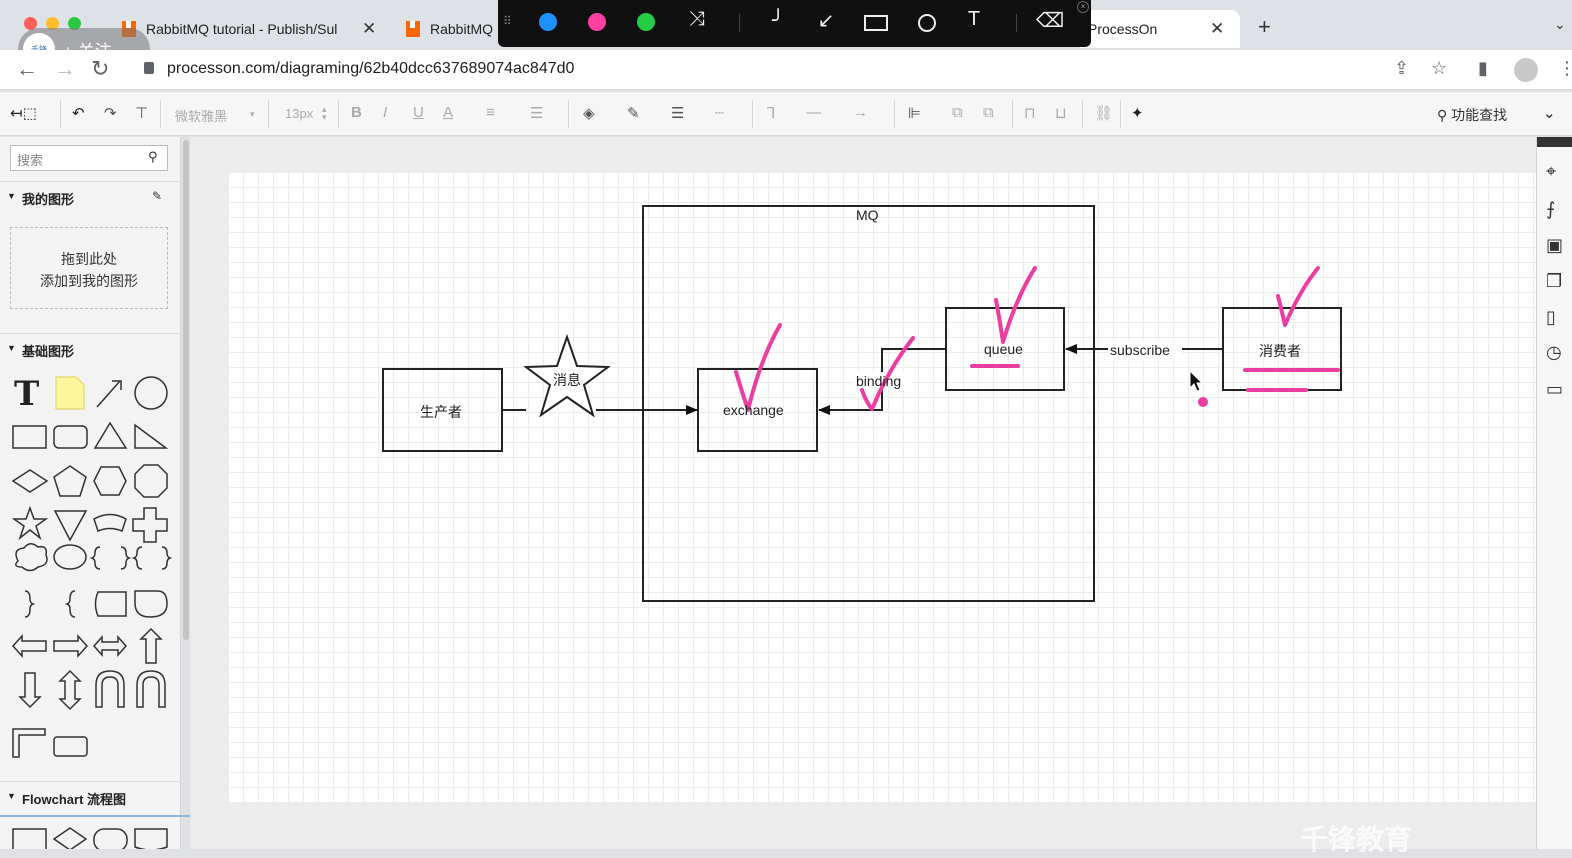  What do you see at coordinates (1551, 317) in the screenshot?
I see `document-icon: ▯` at bounding box center [1551, 317].